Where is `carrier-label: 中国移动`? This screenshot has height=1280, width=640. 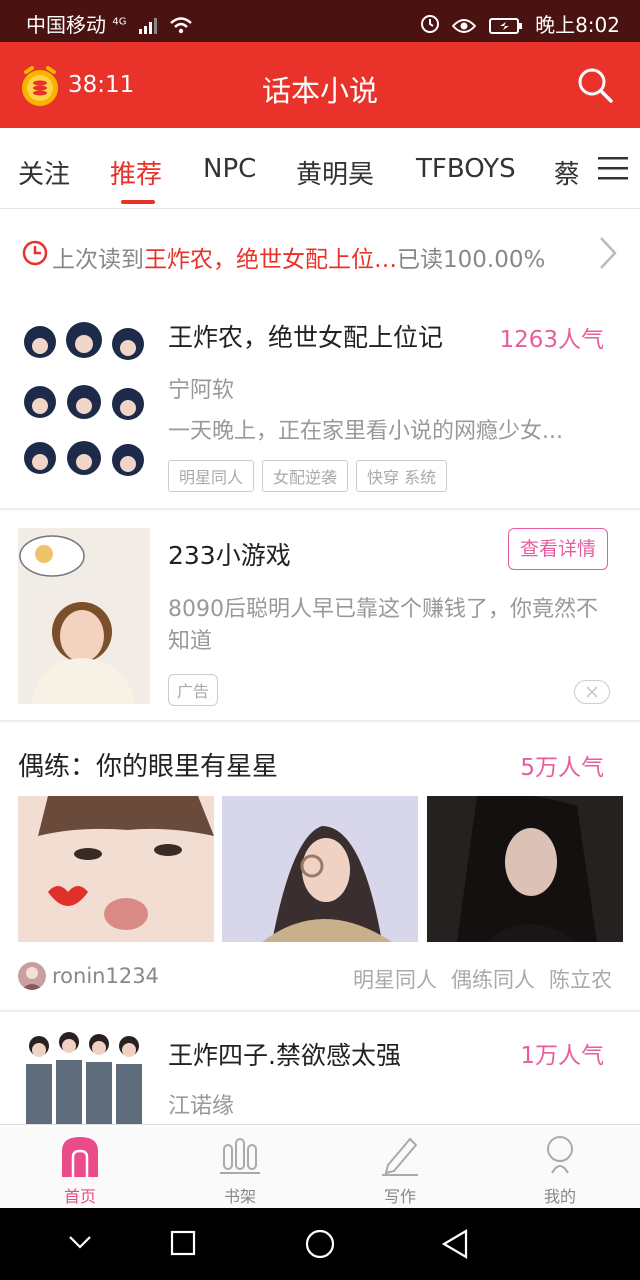 carrier-label: 中国移动 is located at coordinates (66, 25).